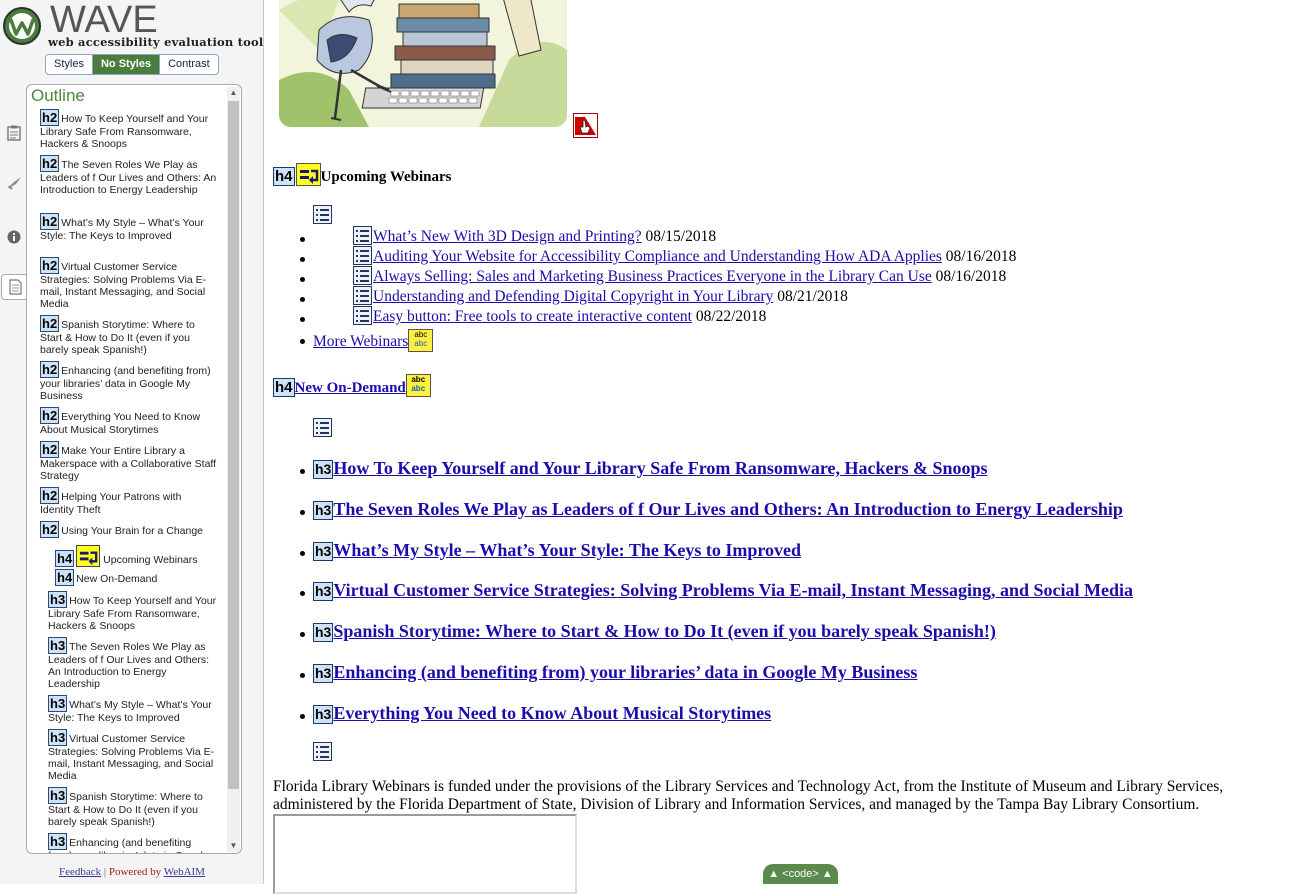 Image resolution: width=1310 pixels, height=894 pixels. What do you see at coordinates (585, 125) in the screenshot?
I see `media-alert-icon` at bounding box center [585, 125].